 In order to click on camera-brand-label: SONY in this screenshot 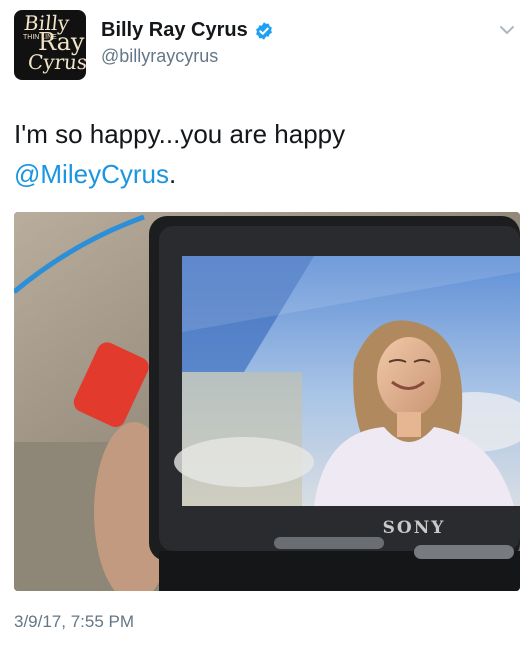, I will do `click(414, 528)`.